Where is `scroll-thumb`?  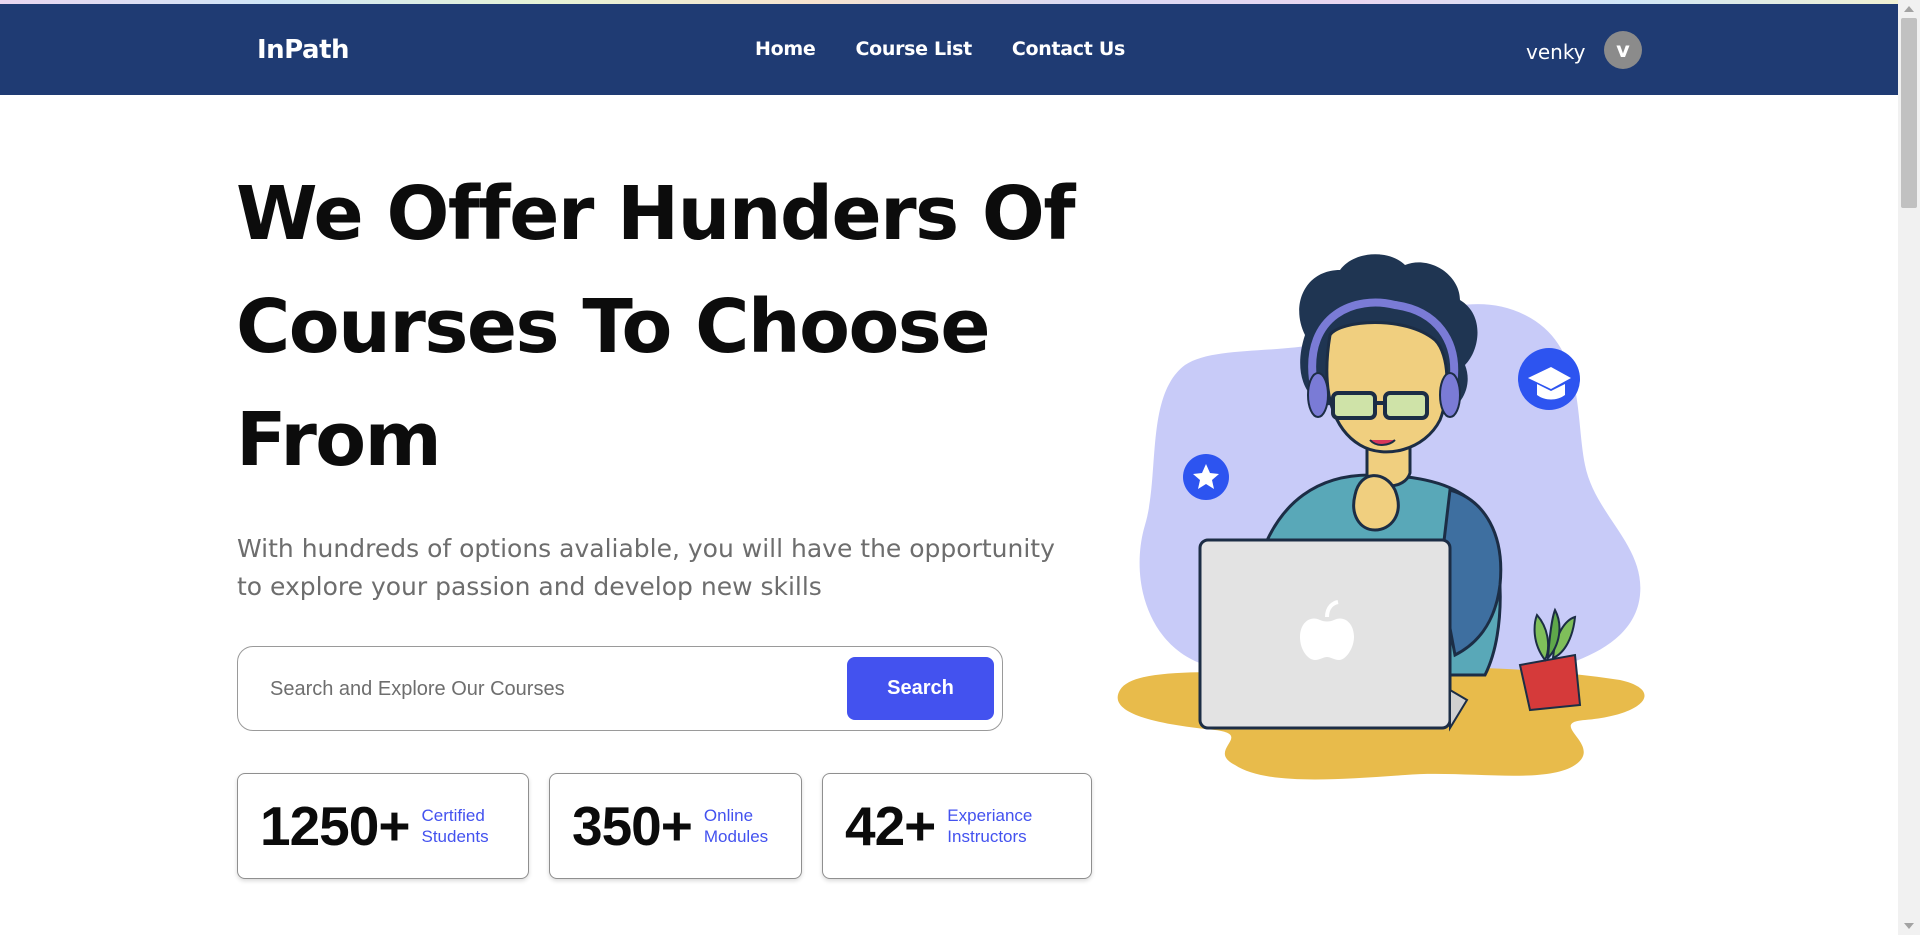 scroll-thumb is located at coordinates (1909, 113).